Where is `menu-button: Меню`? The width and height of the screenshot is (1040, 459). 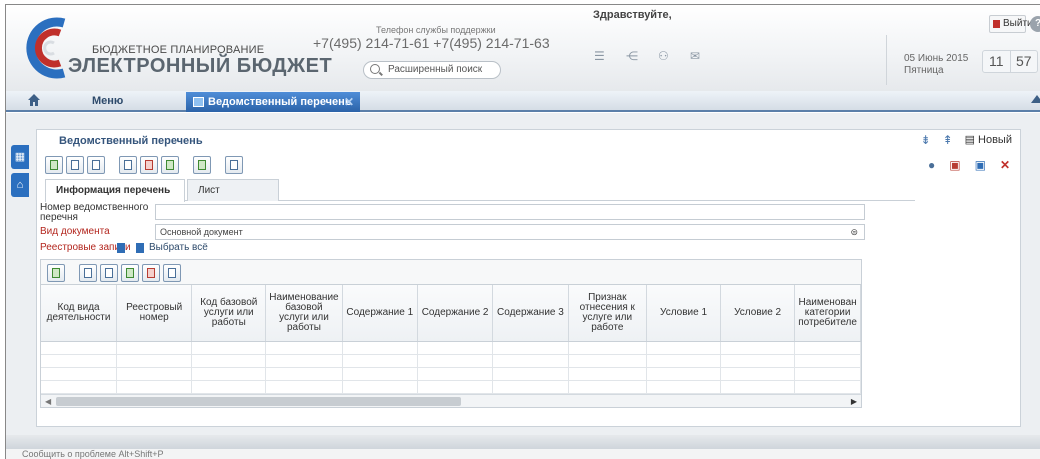 menu-button: Меню is located at coordinates (107, 101).